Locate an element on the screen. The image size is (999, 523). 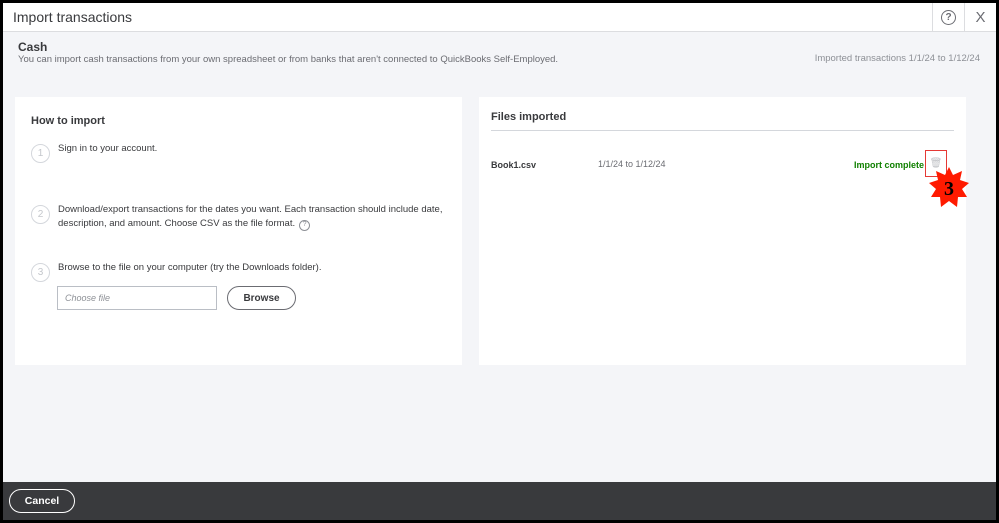
how-to-title: How to import is located at coordinates (68, 121).